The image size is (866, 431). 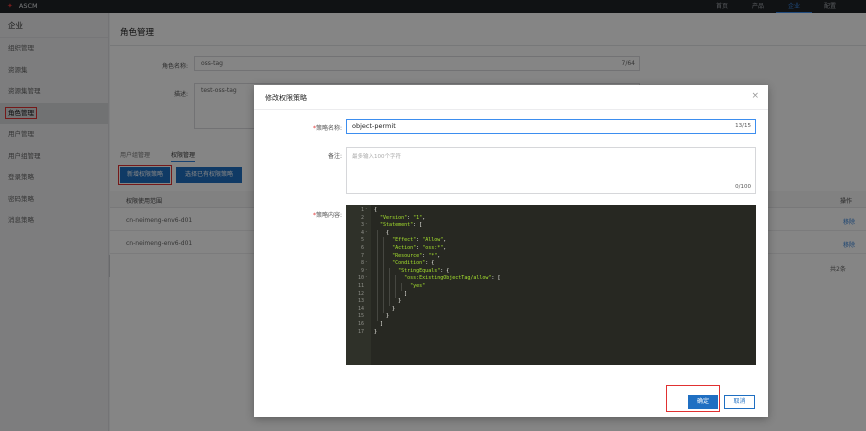 What do you see at coordinates (360, 316) in the screenshot?
I see `line-number: 15` at bounding box center [360, 316].